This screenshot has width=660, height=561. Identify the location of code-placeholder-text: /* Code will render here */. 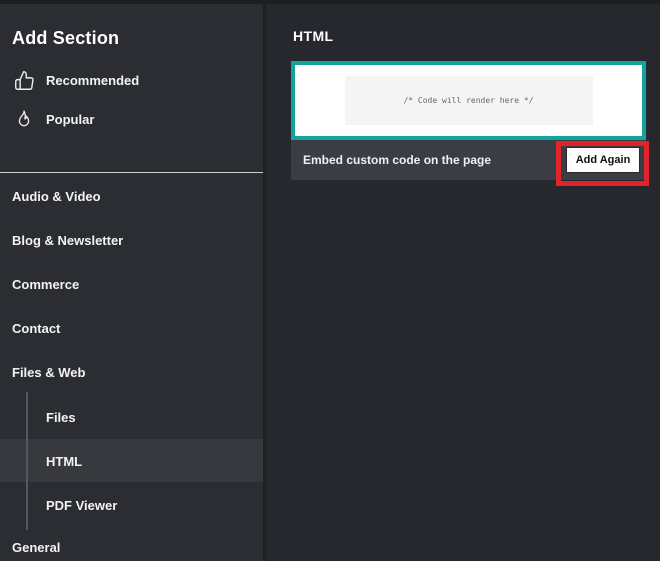
(468, 100).